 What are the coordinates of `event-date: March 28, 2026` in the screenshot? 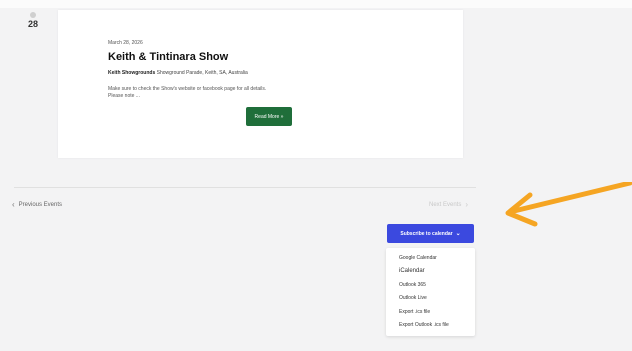 It's located at (125, 43).